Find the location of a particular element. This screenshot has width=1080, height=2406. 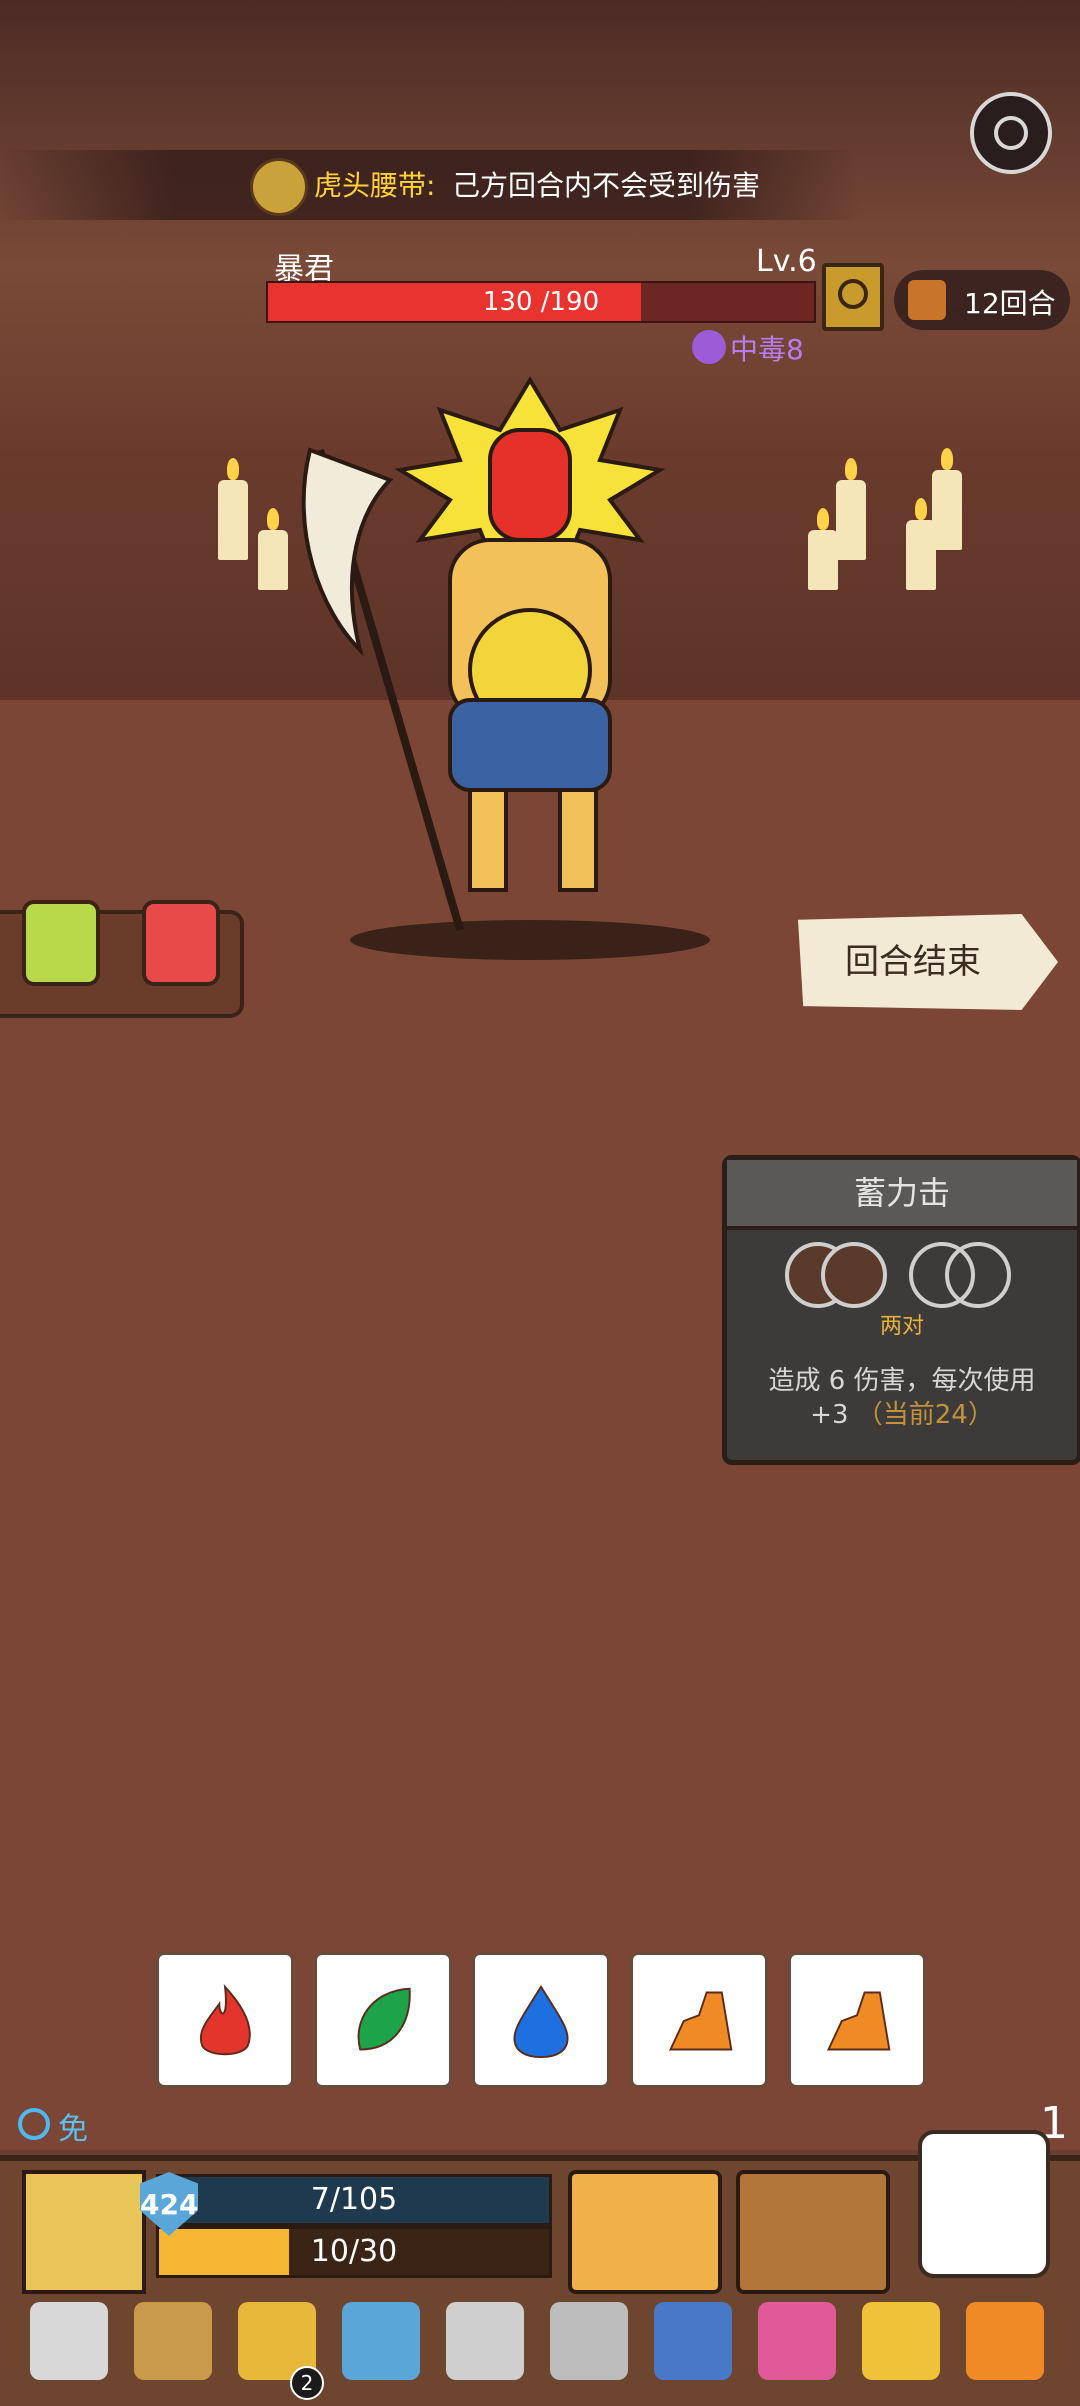

die-leaf is located at coordinates (383, 2020).